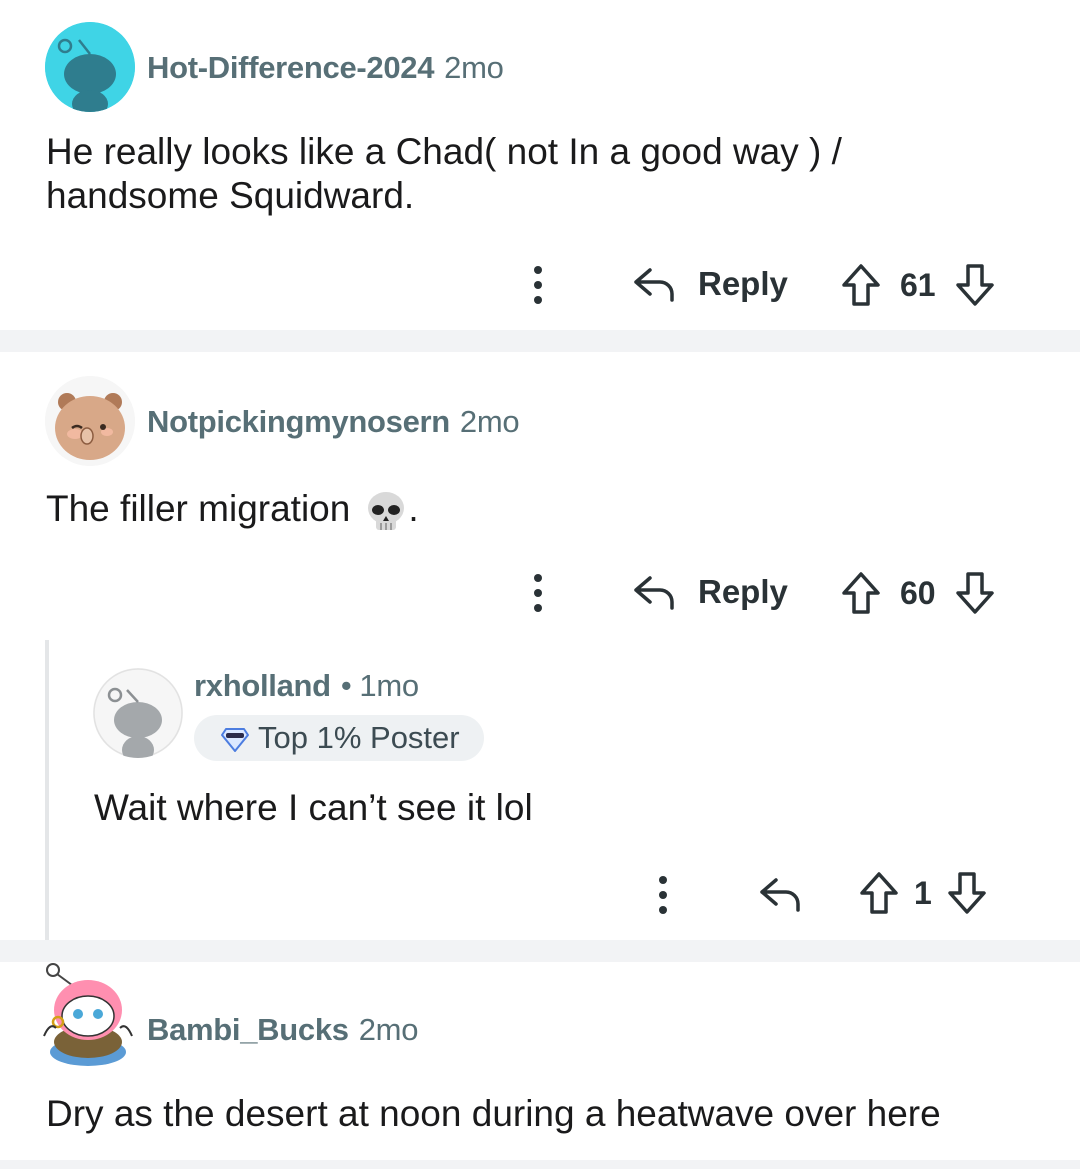 The height and width of the screenshot is (1169, 1080). Describe the element at coordinates (198, 508) in the screenshot. I see `comment-text: The filler migration` at that location.